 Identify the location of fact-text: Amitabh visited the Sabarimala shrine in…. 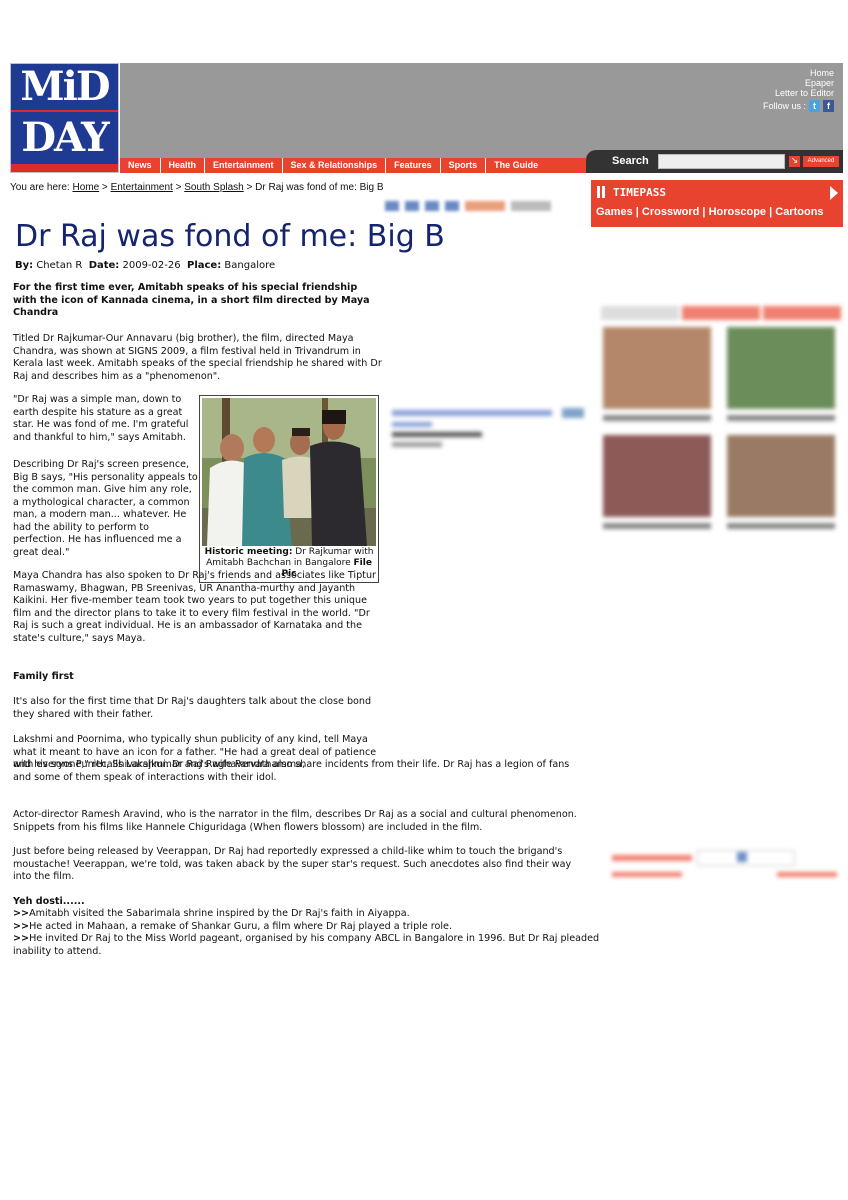
(219, 913).